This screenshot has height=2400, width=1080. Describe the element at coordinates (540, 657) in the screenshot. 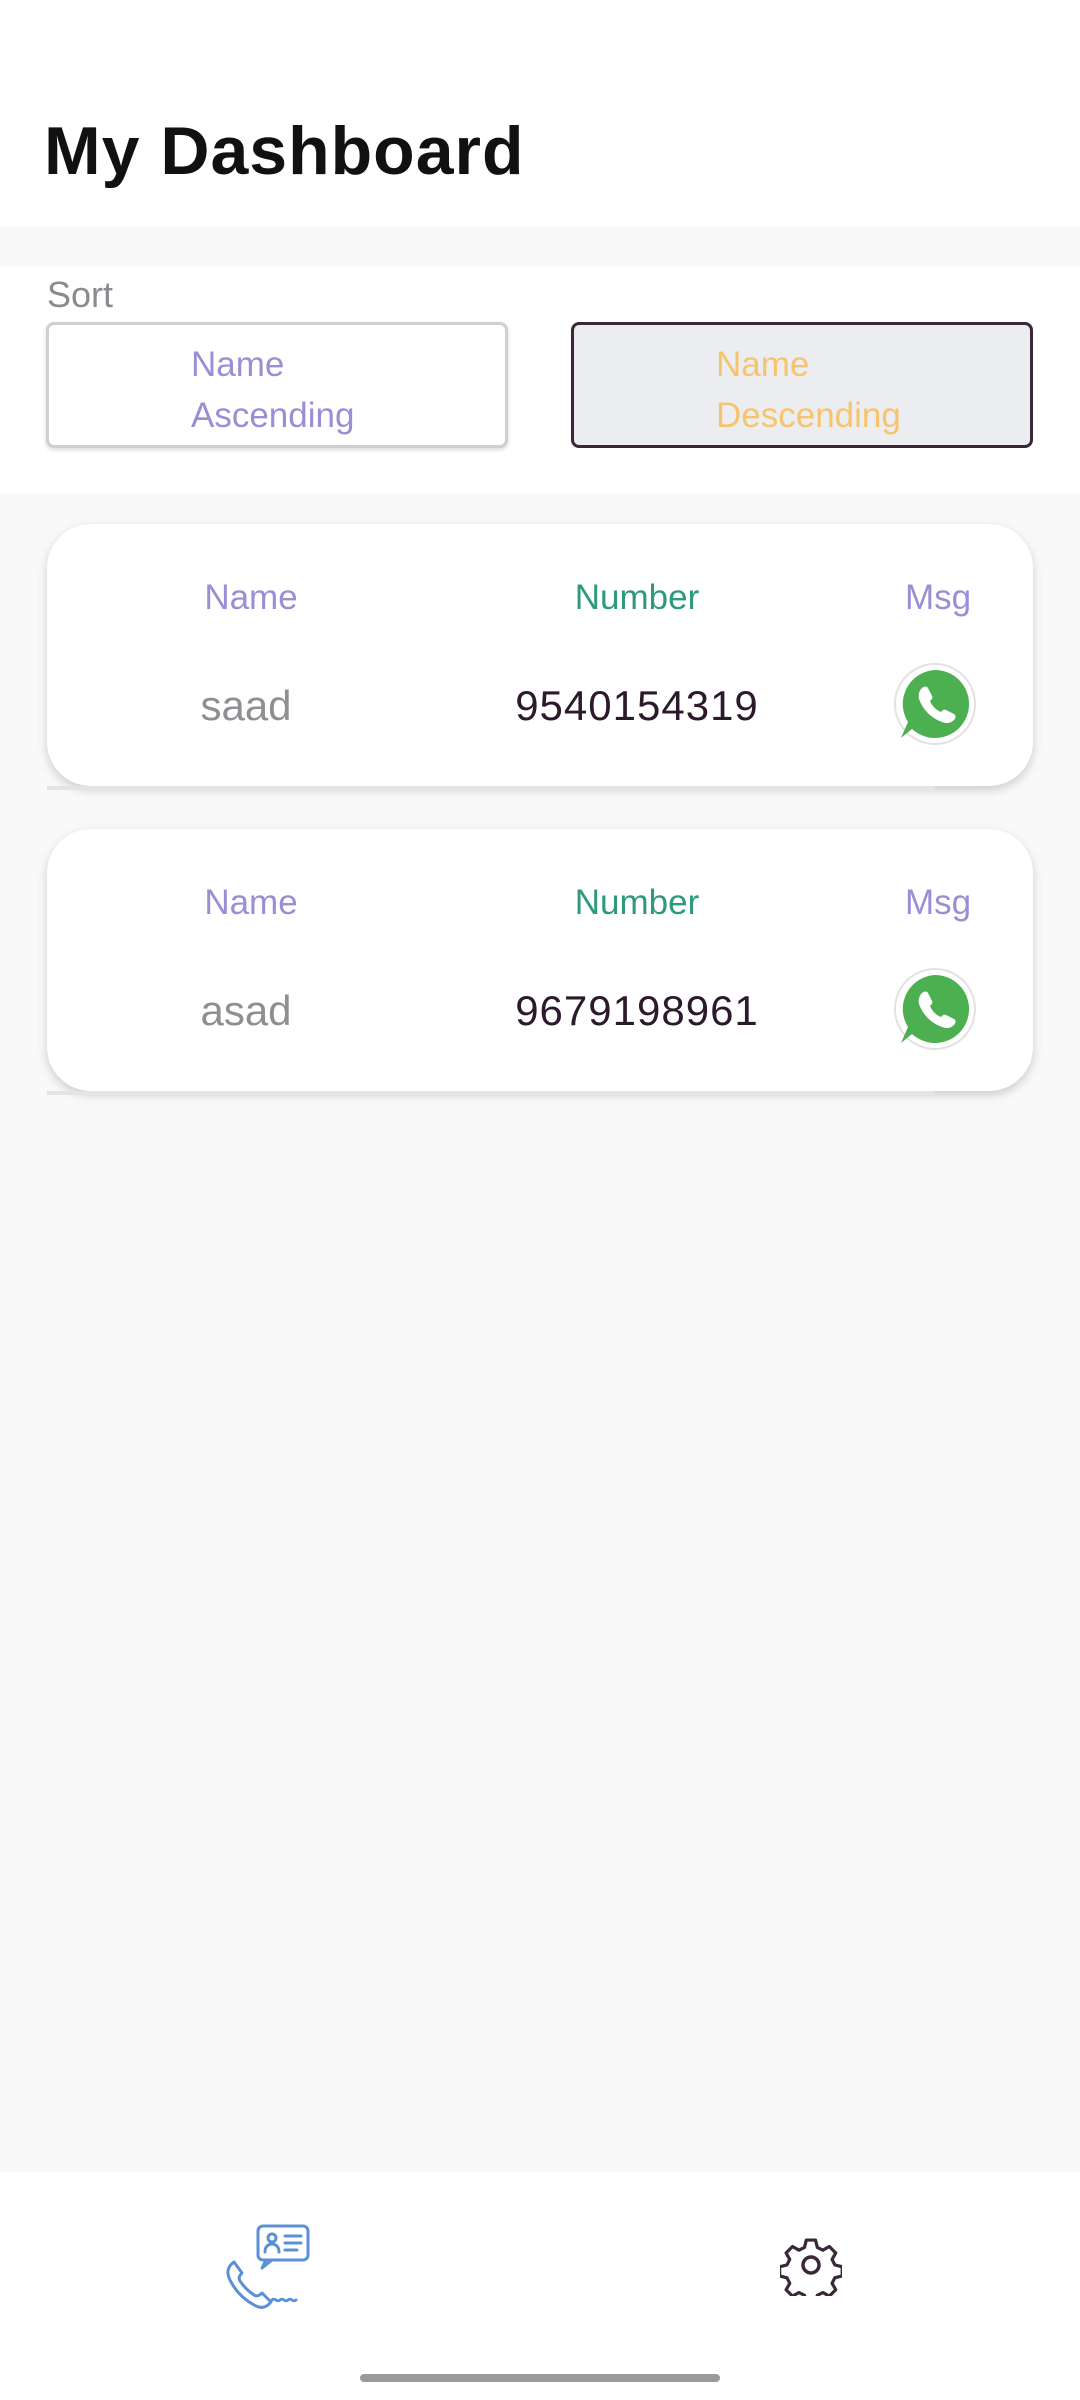

I see `contact-card: Name Number Msg saad 9540154319` at that location.